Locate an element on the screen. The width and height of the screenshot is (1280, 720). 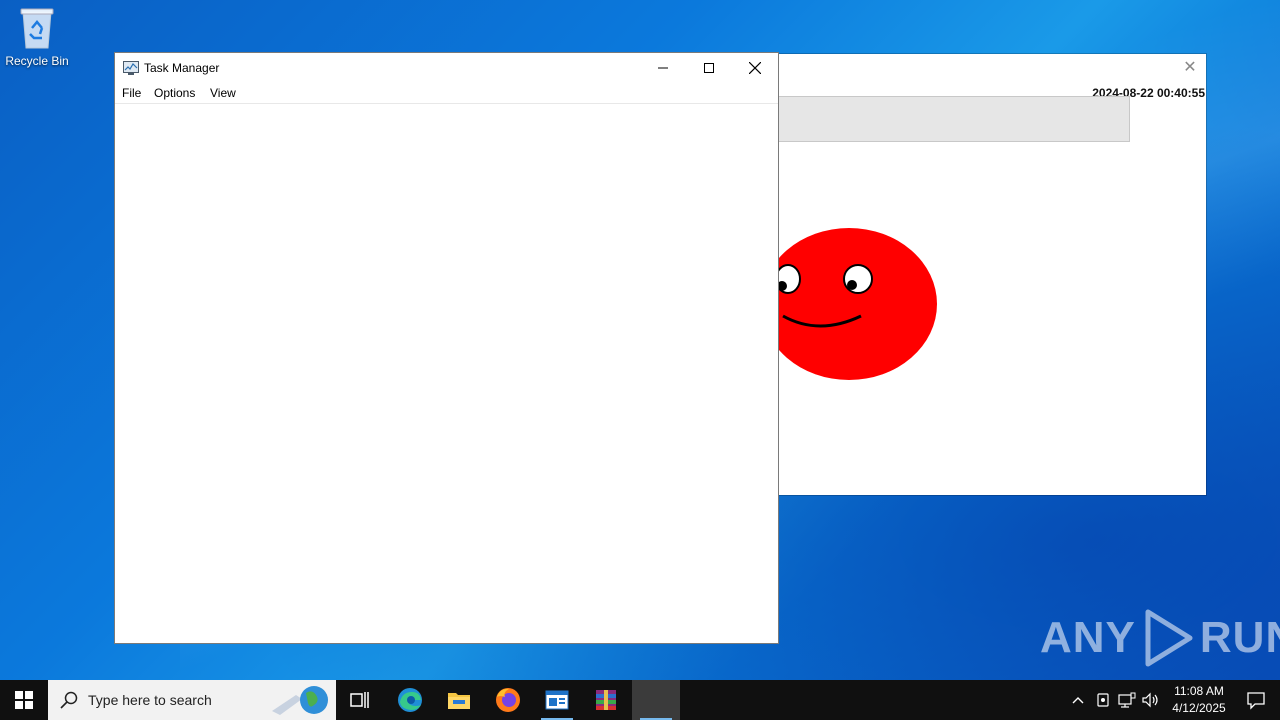
search-box: Type here to search is located at coordinates (192, 700).